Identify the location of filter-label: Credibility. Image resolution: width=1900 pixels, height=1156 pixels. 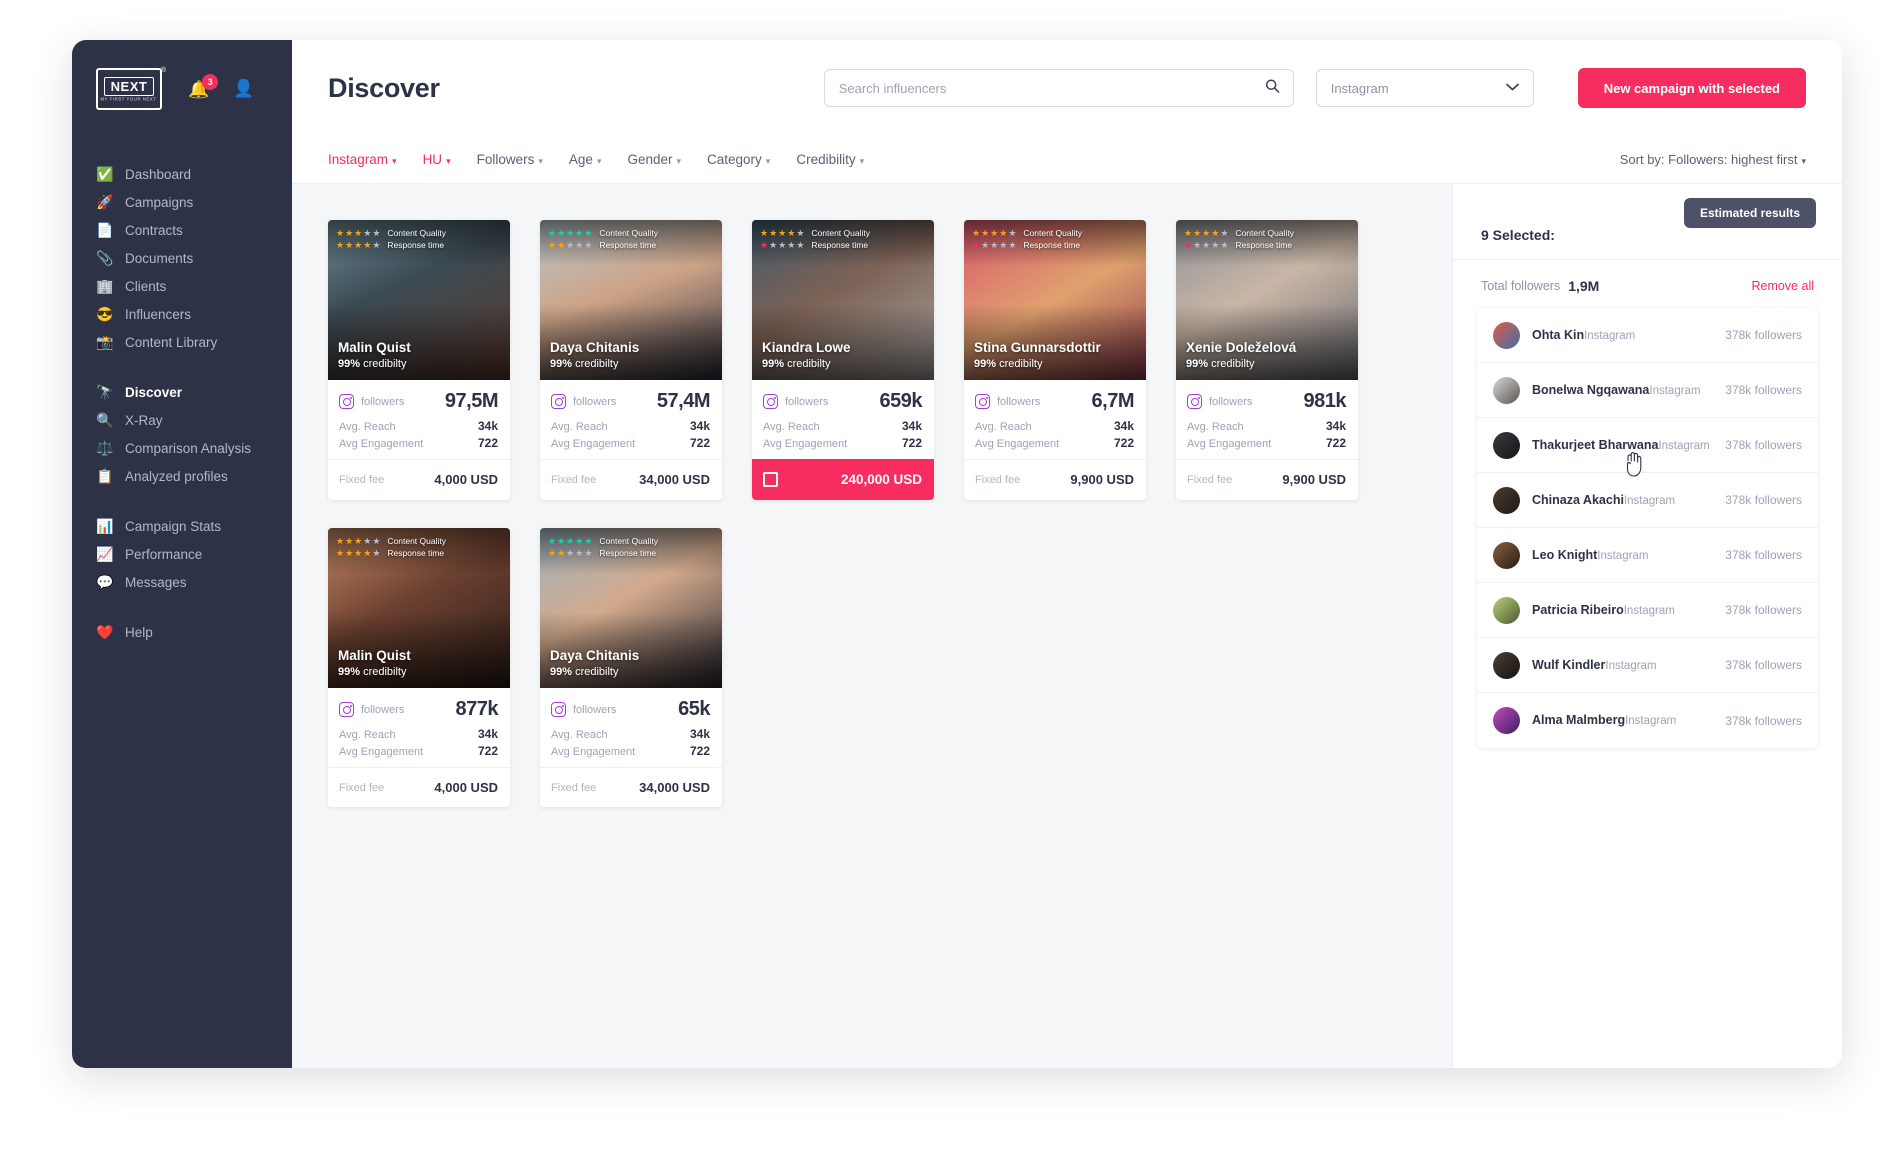
(826, 159).